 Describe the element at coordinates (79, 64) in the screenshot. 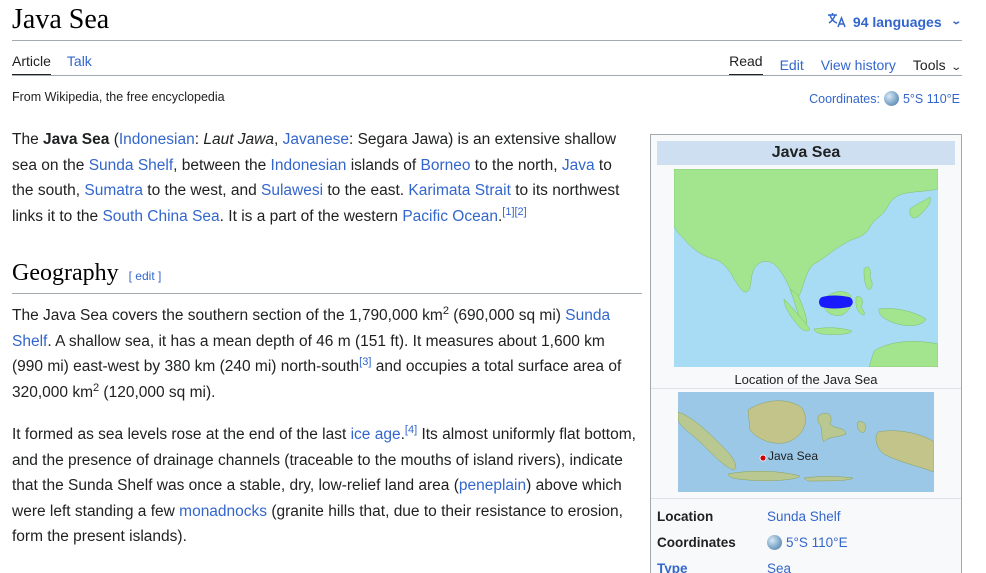

I see `tab-talk: Talk` at that location.